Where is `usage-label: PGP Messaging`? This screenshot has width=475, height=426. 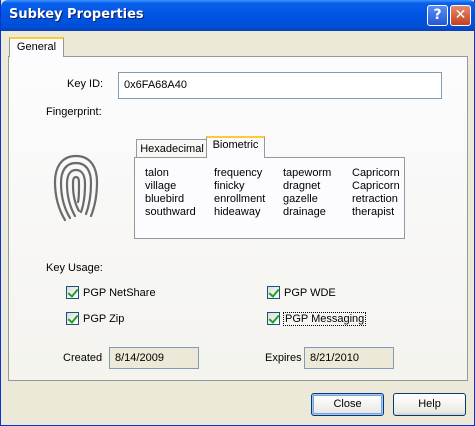
usage-label: PGP Messaging is located at coordinates (324, 318).